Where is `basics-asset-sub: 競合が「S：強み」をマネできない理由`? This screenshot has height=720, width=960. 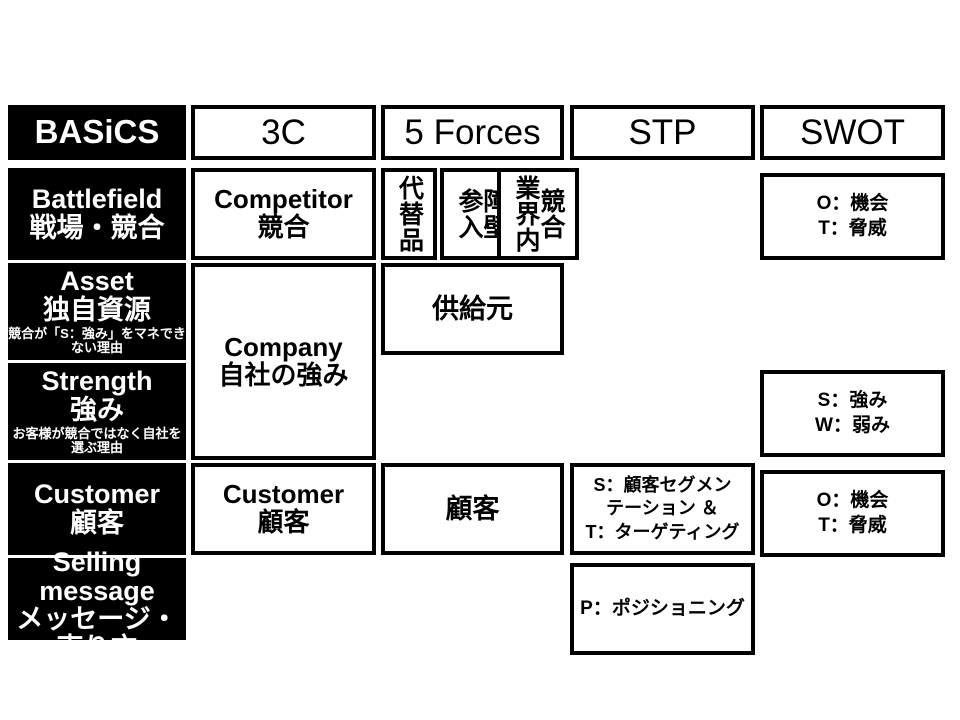 basics-asset-sub: 競合が「S：強み」をマネできない理由 is located at coordinates (97, 340).